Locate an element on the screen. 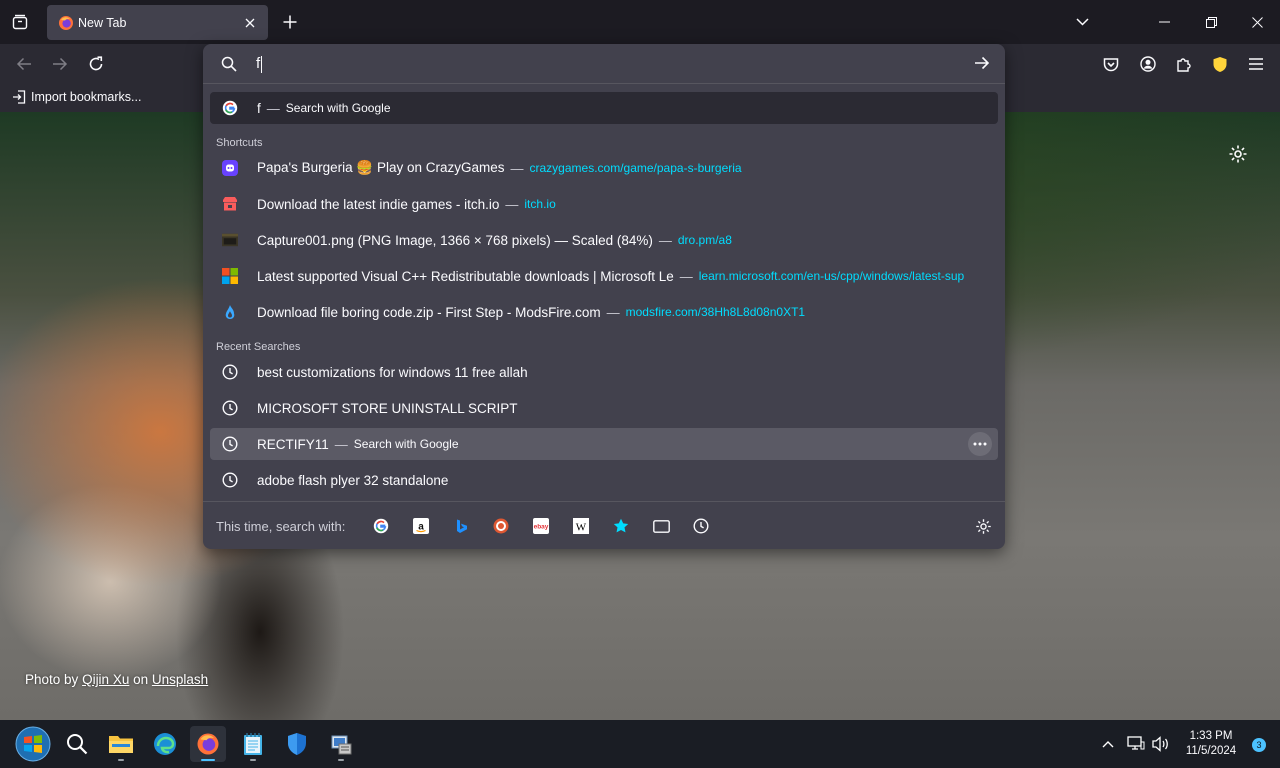  shortcut-url: modsfire.com/38Hh8L8d08n0XT1 is located at coordinates (715, 312).